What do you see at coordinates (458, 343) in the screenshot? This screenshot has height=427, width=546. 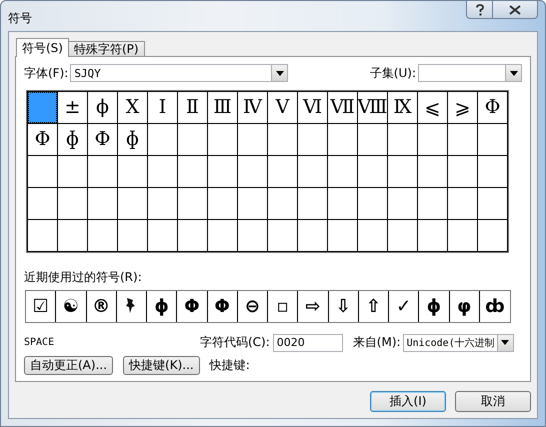 I see `encoding-dropdown: Unicode(十六进制` at bounding box center [458, 343].